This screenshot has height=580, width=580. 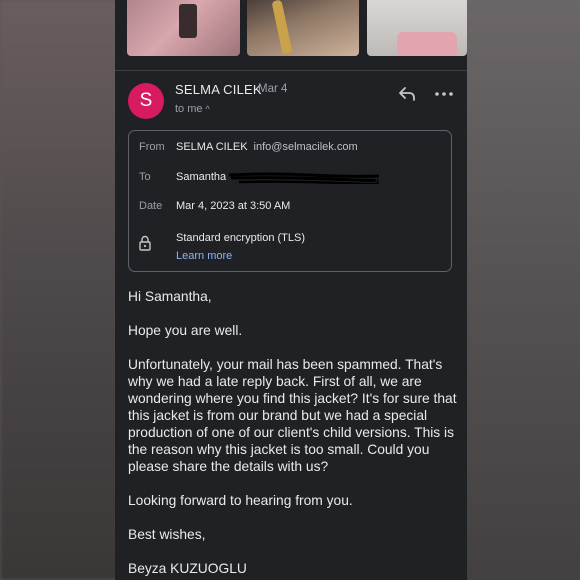 I want to click on encryption-text: Standard encryption (TLS), so click(x=241, y=238).